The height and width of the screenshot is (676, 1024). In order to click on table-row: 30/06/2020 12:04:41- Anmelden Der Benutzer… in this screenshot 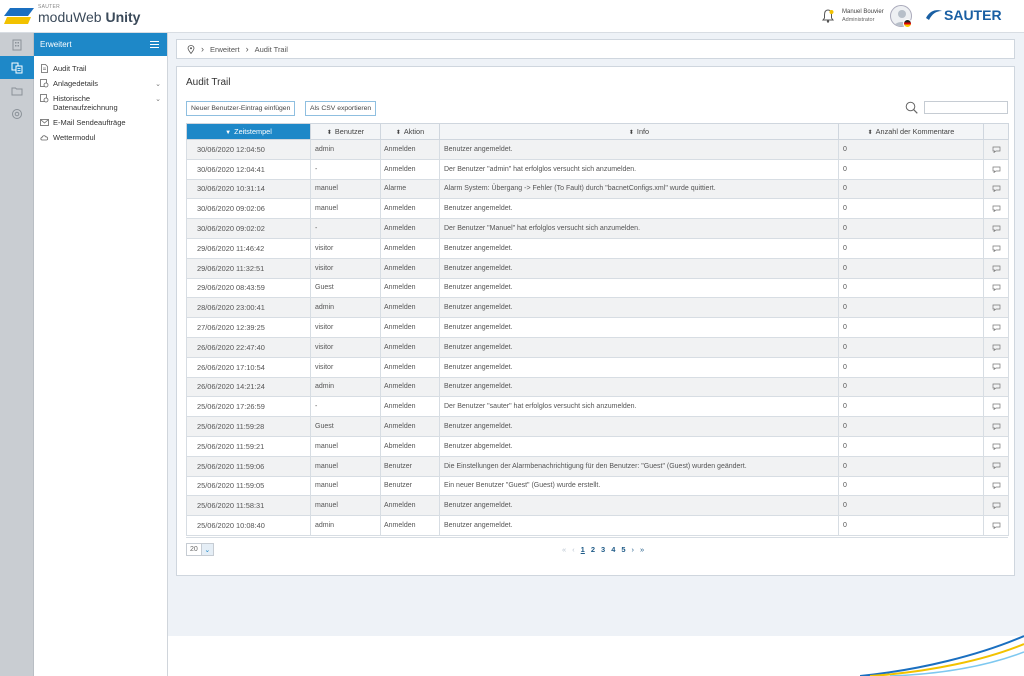, I will do `click(597, 169)`.